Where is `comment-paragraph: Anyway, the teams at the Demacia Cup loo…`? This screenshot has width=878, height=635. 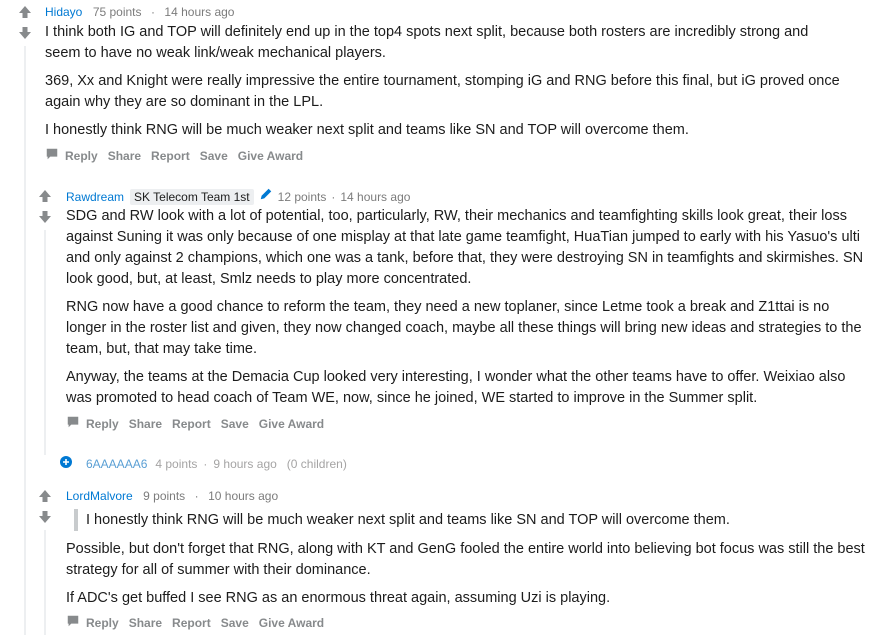
comment-paragraph: Anyway, the teams at the Demacia Cup loo… is located at coordinates (456, 387).